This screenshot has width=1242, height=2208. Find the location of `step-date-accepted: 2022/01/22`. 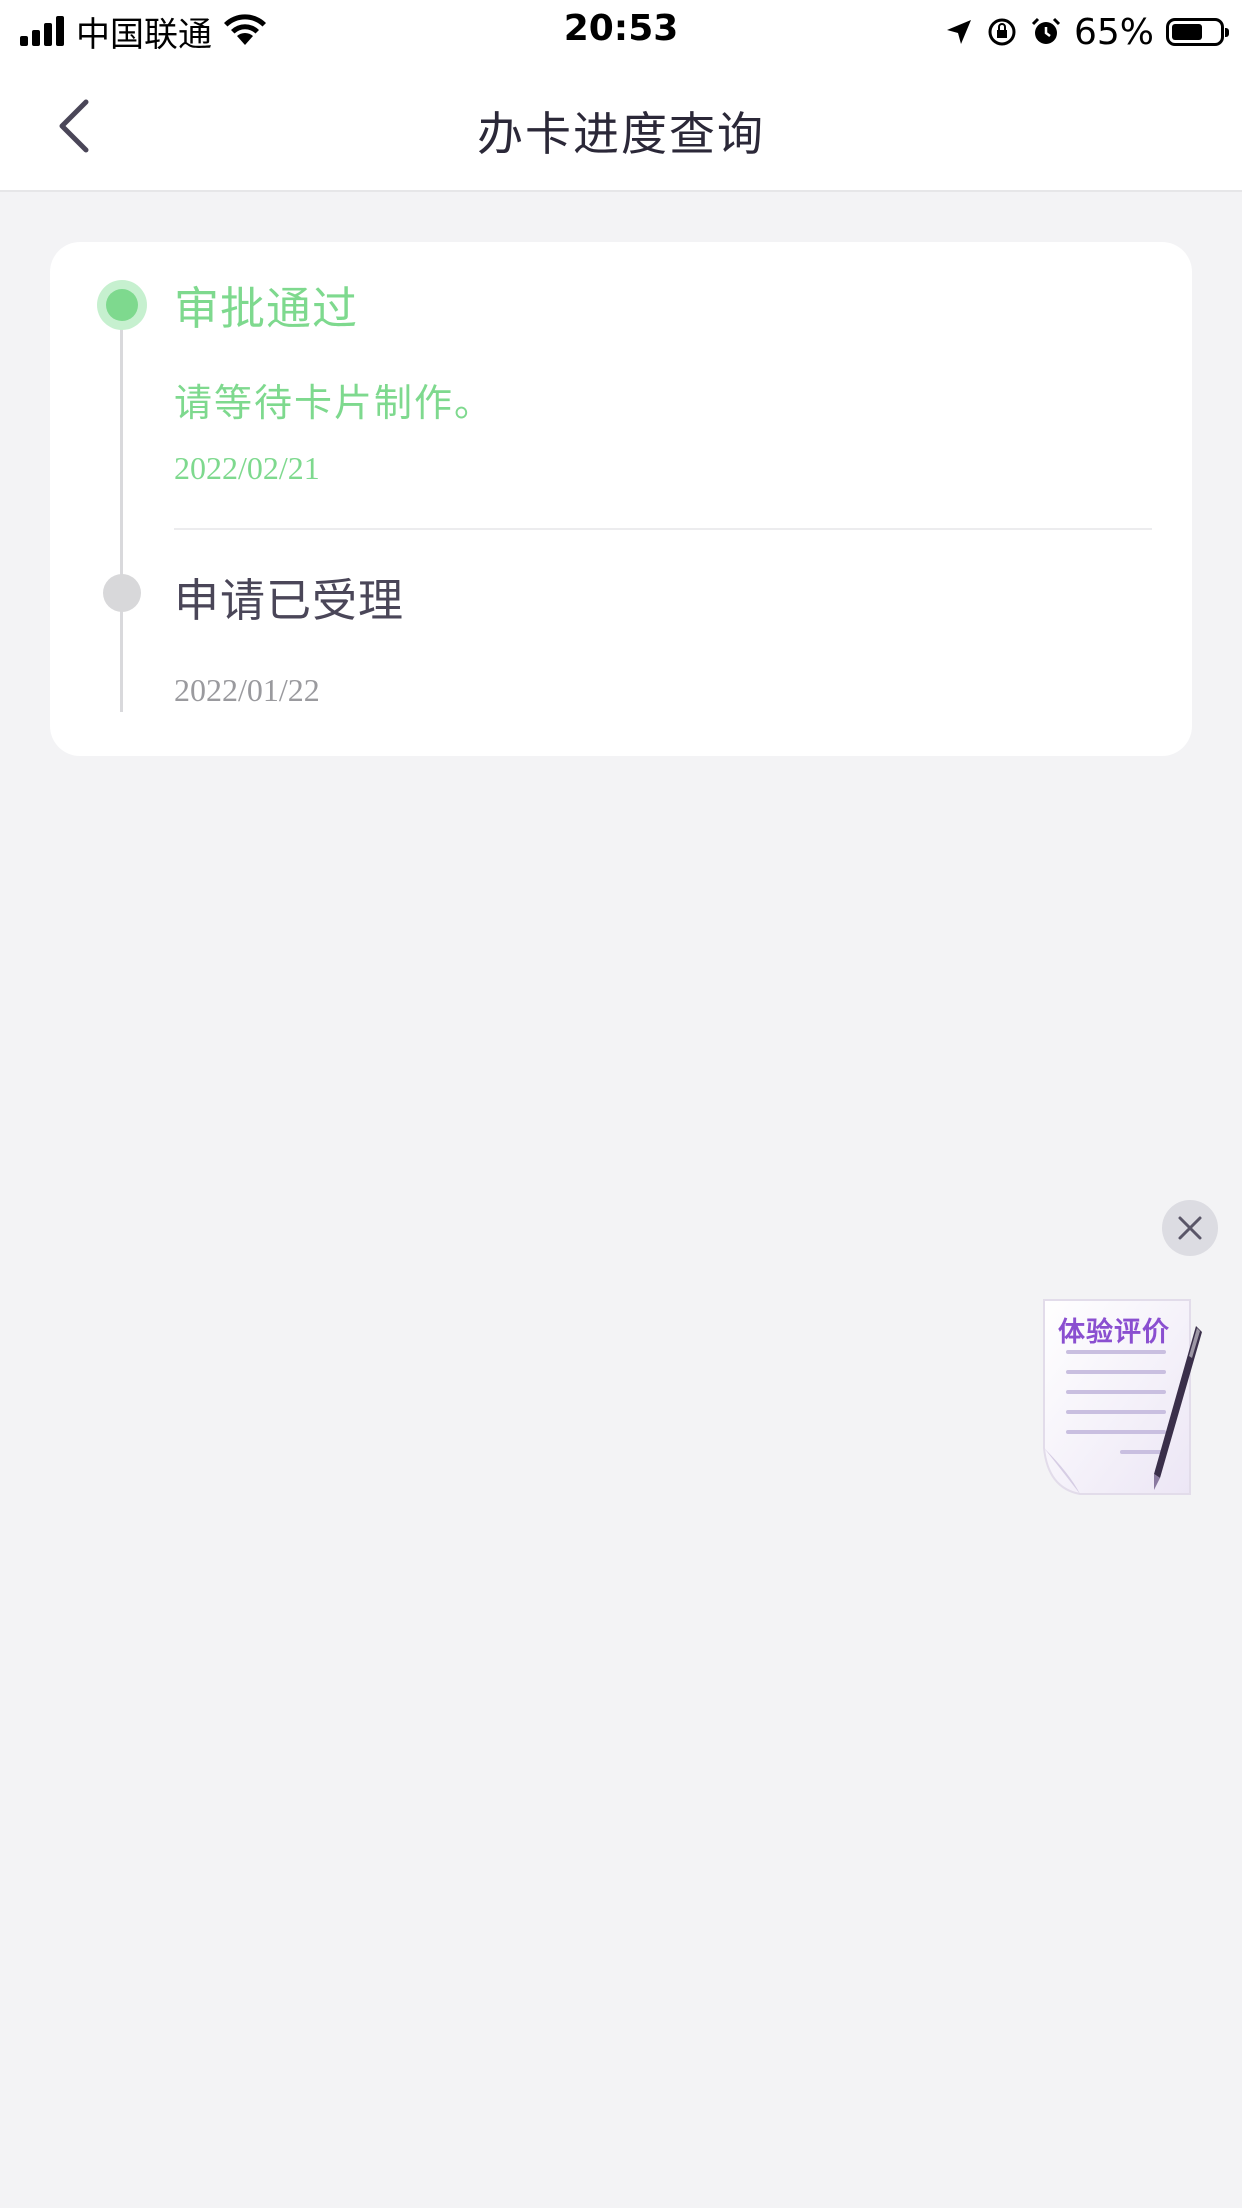

step-date-accepted: 2022/01/22 is located at coordinates (247, 690).